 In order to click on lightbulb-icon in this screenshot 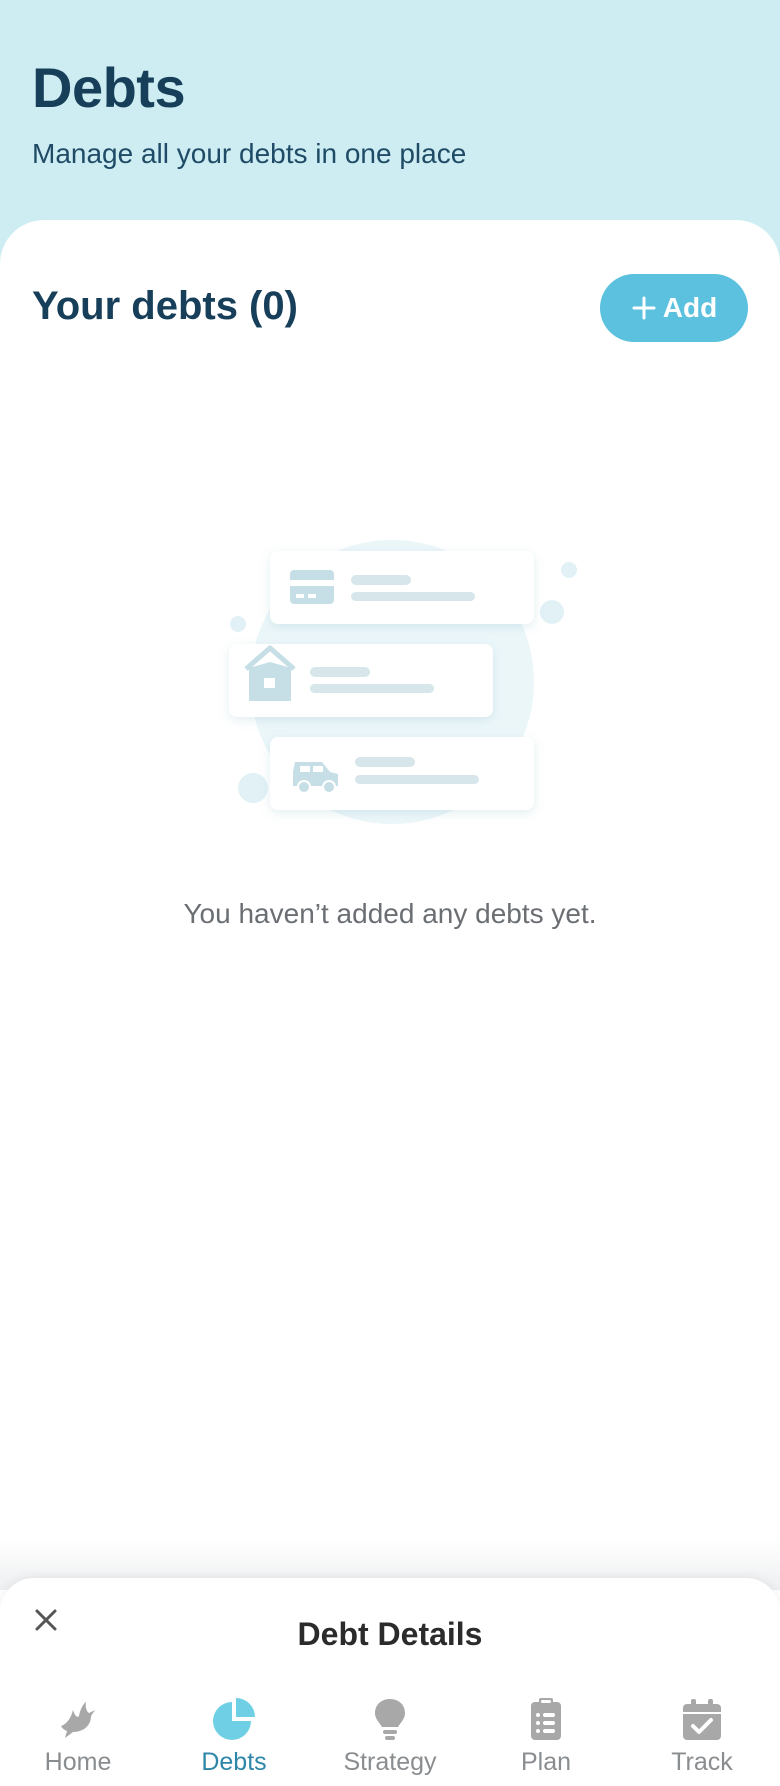, I will do `click(390, 1719)`.